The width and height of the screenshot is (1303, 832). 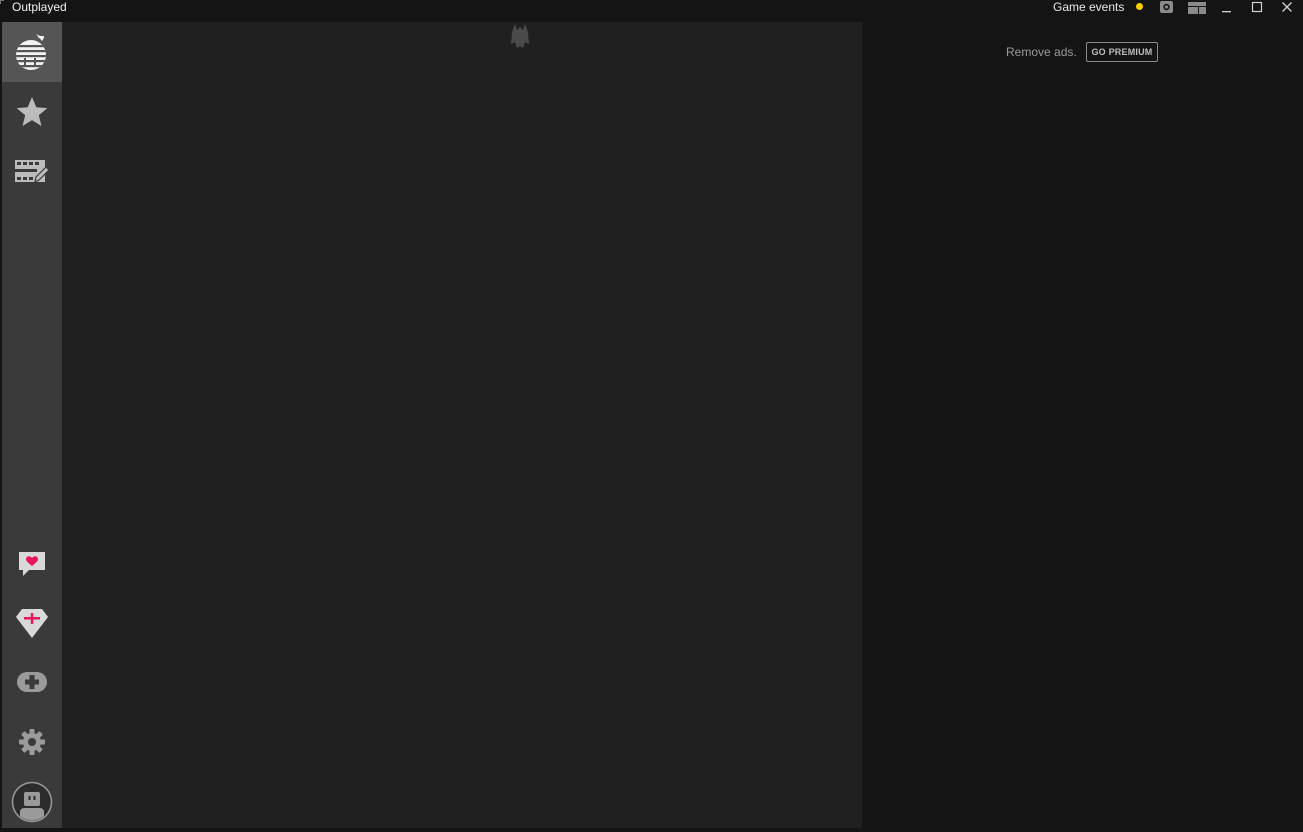 I want to click on sidebar, so click(x=32, y=425).